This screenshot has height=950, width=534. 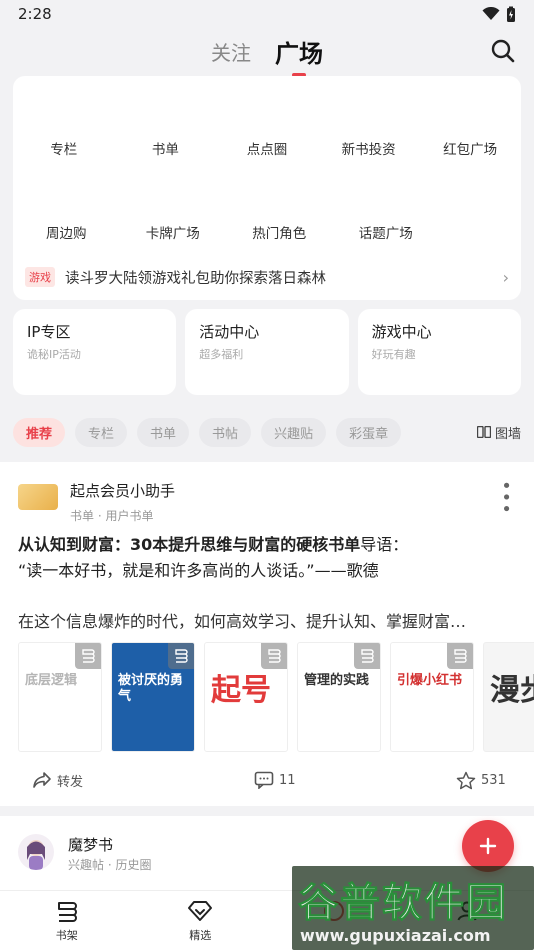 I want to click on nav-bookshelf: 书架, so click(x=67, y=920).